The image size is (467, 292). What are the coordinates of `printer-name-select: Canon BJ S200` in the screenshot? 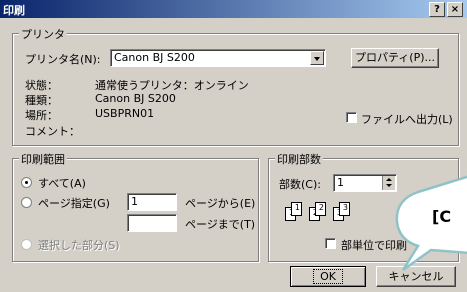 It's located at (218, 58).